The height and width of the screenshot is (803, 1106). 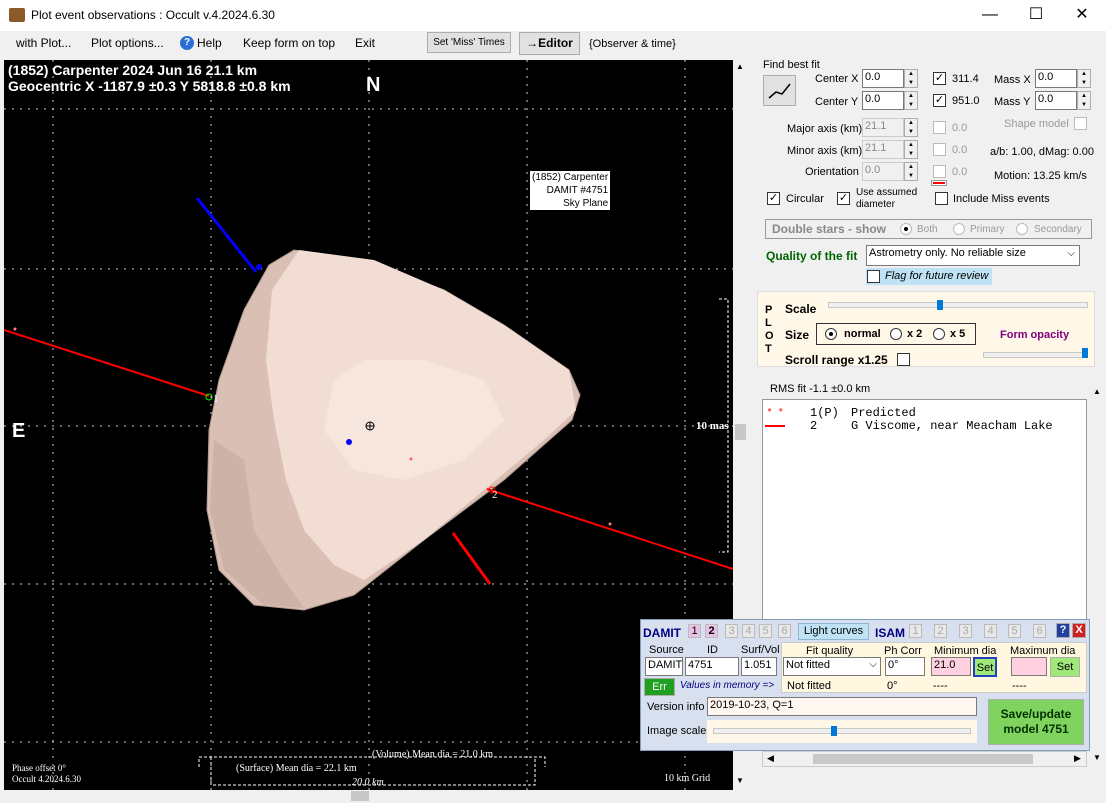 I want to click on damit-model-6: 6, so click(x=784, y=631).